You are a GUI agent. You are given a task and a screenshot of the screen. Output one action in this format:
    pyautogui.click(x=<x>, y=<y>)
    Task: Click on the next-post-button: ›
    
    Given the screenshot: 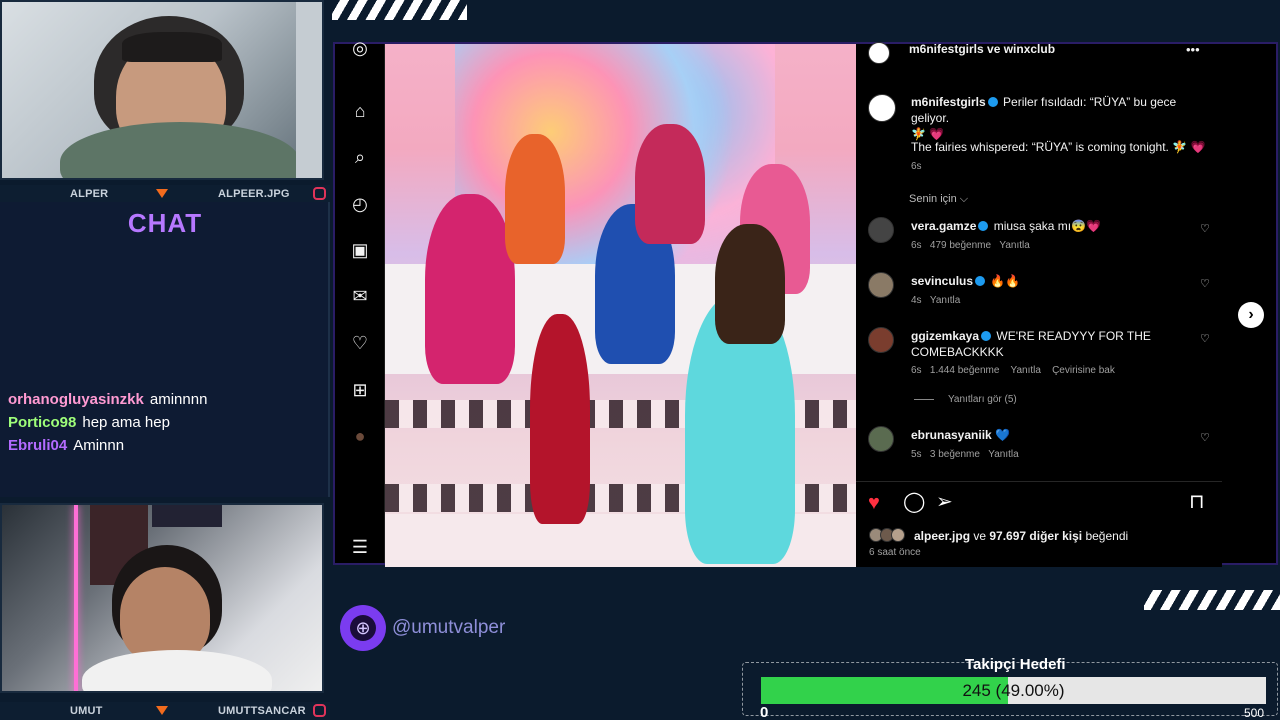 What is the action you would take?
    pyautogui.click(x=1251, y=315)
    